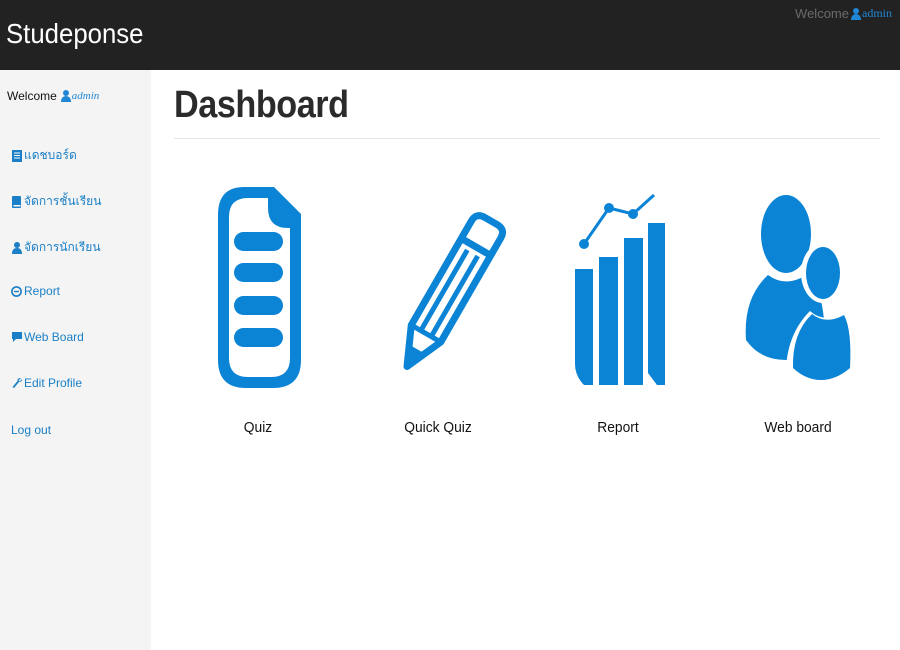  I want to click on sidebar-item-dashboard: แดชบอร์ด, so click(44, 155).